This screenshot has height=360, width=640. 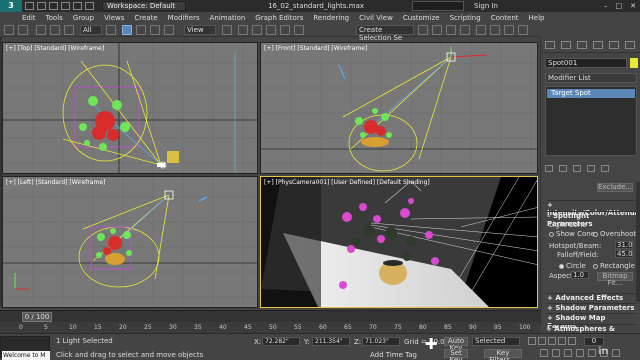 What do you see at coordinates (141, 30) in the screenshot?
I see `select-rotate-icon` at bounding box center [141, 30].